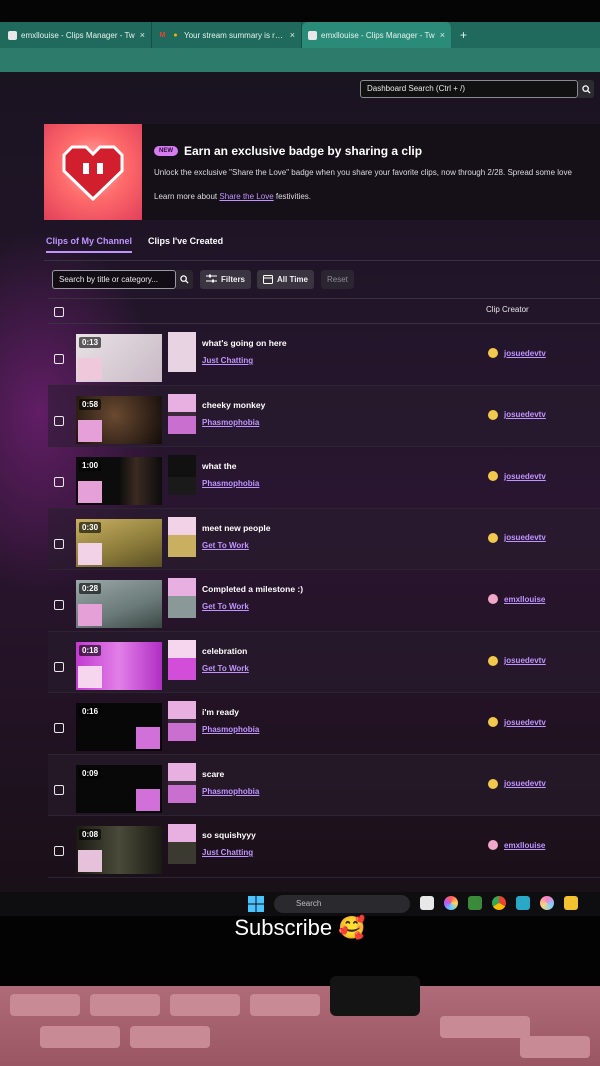 This screenshot has height=1066, width=600. I want to click on keyboard-key, so click(285, 1005).